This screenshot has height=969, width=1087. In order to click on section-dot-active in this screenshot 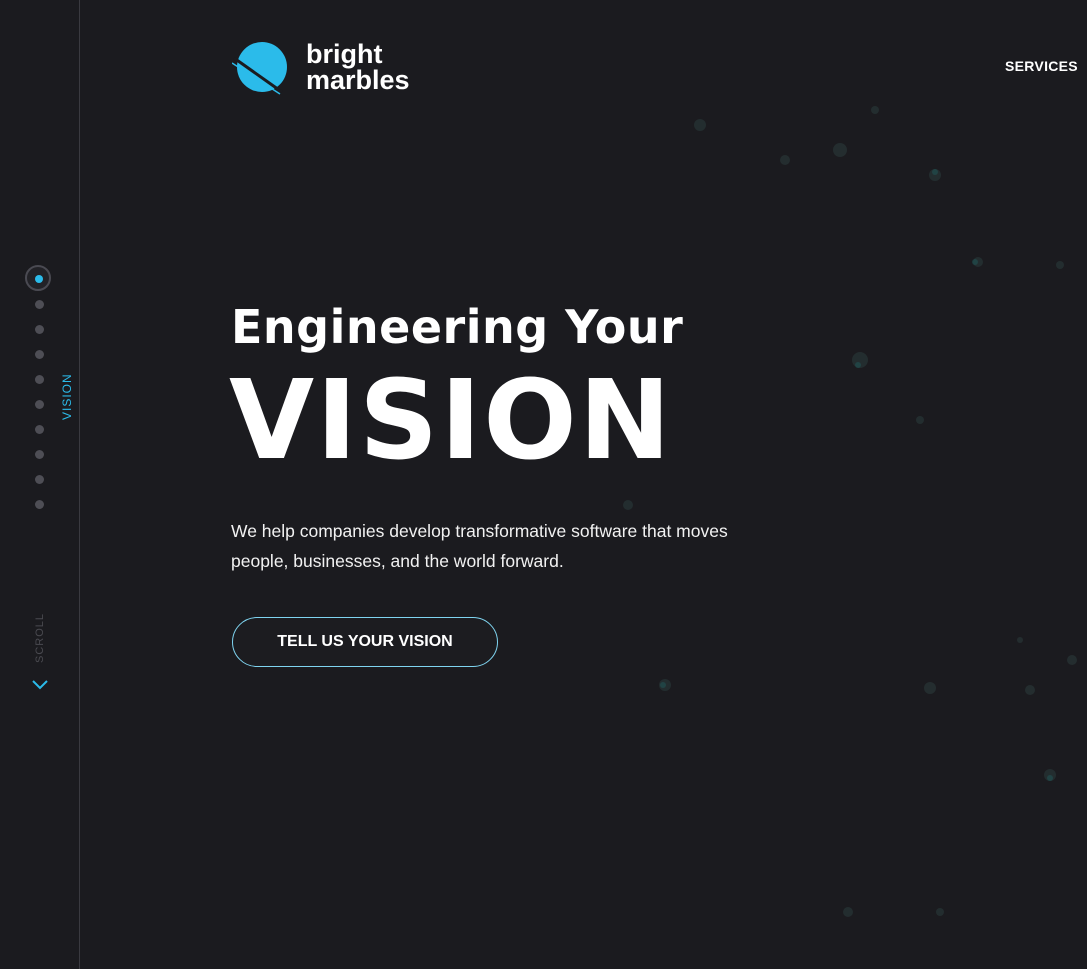, I will do `click(38, 278)`.